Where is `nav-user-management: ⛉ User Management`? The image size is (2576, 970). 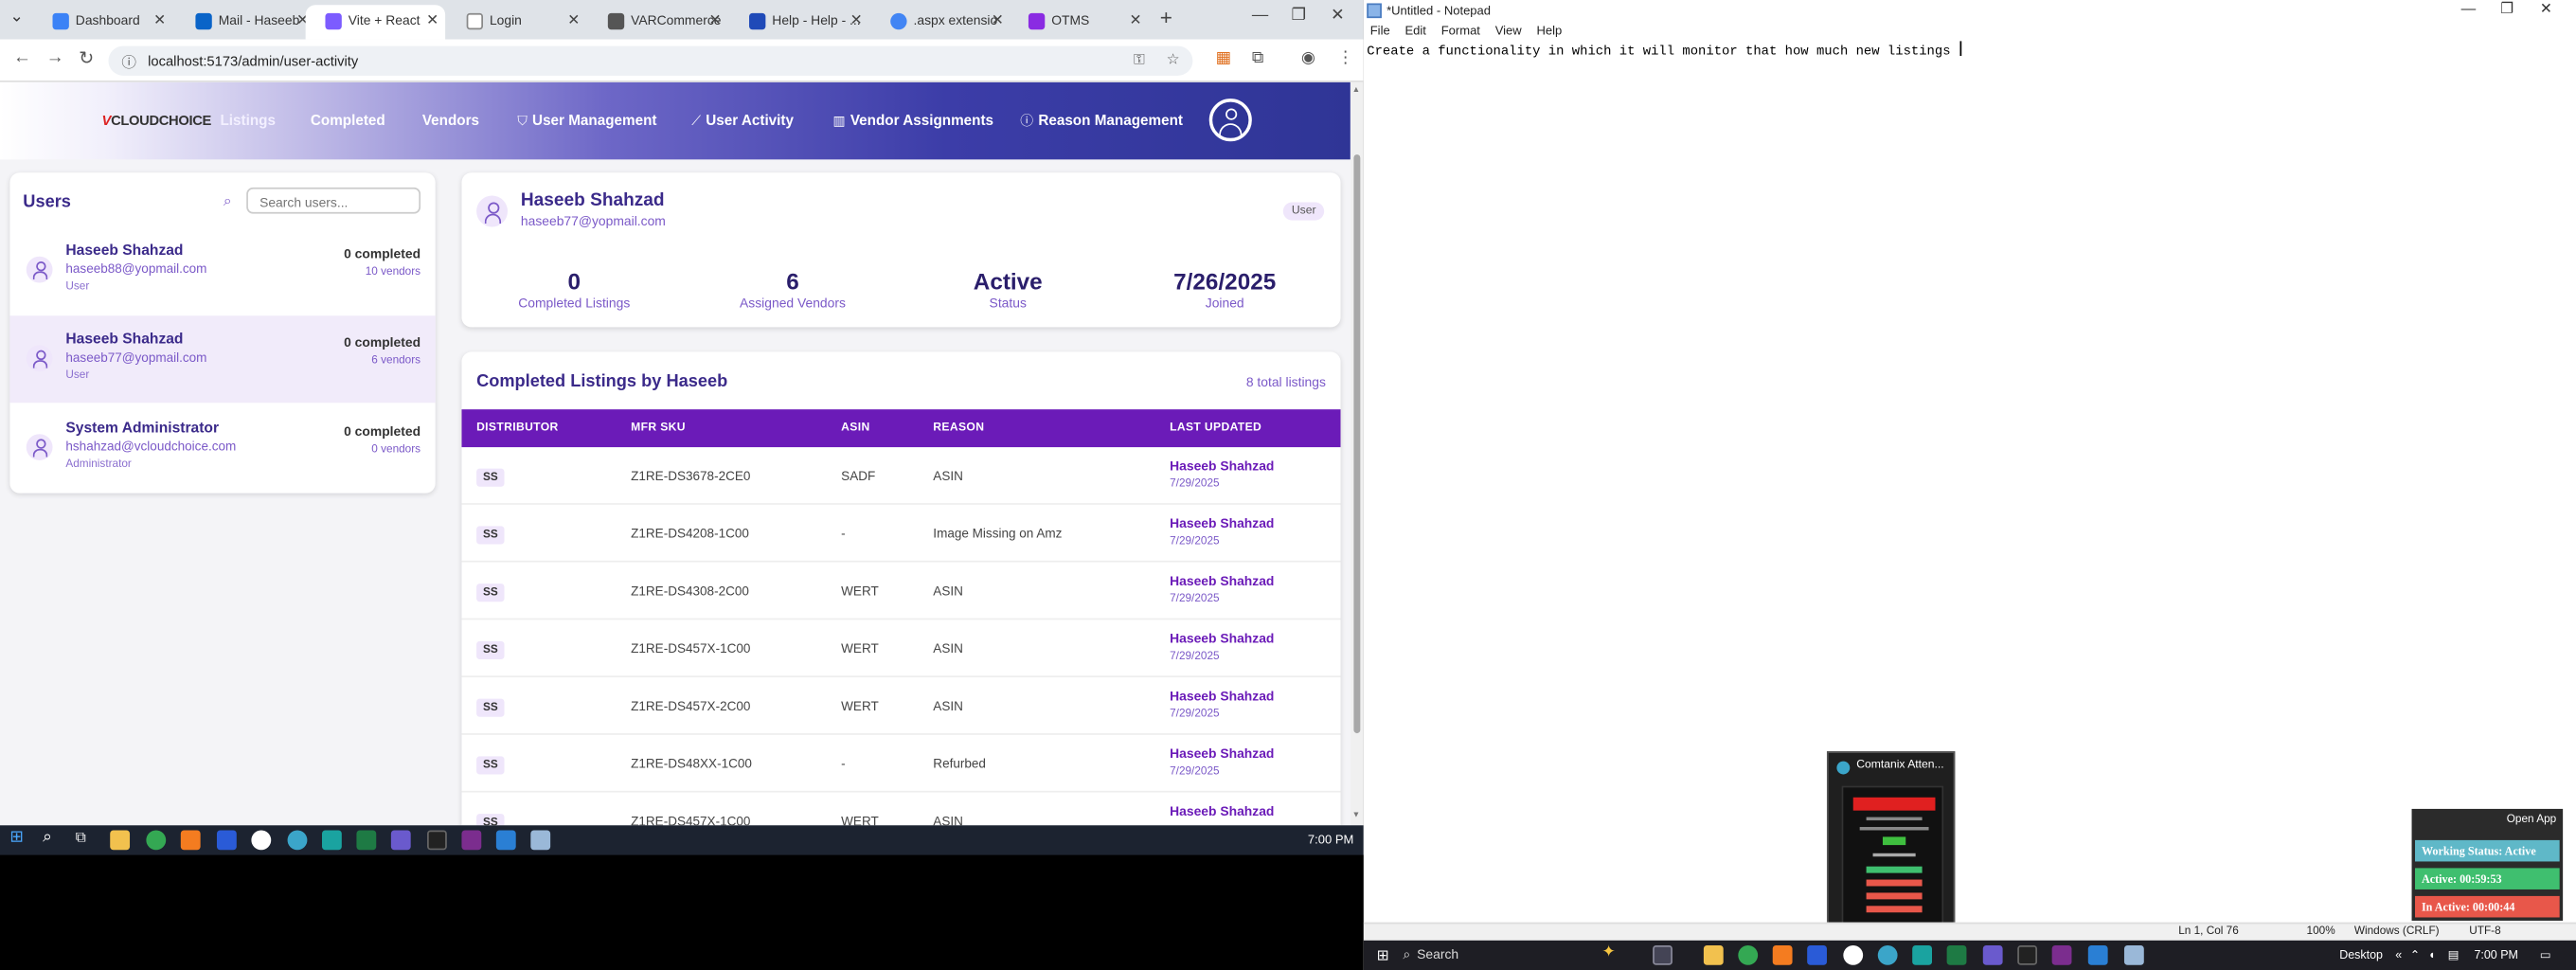
nav-user-management: ⛉ User Management is located at coordinates (586, 121).